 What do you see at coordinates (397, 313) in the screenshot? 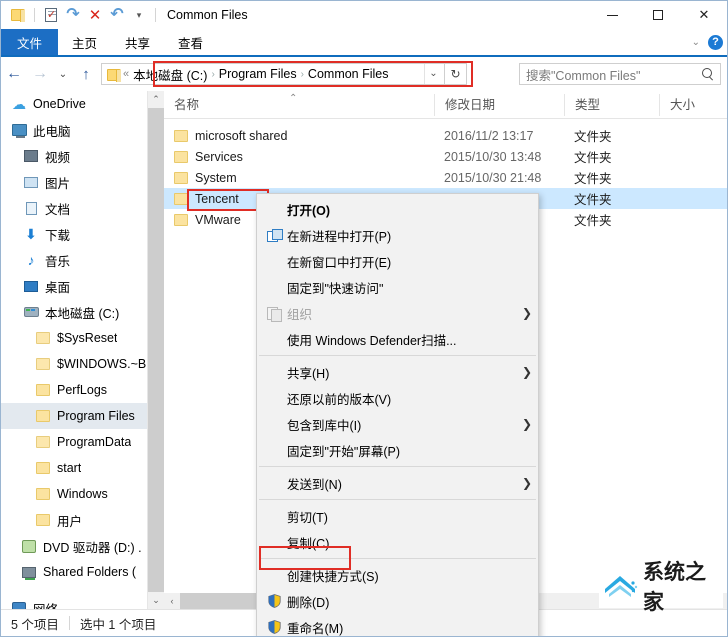
I see `menu-item-organize: 组织 ❯` at bounding box center [397, 313].